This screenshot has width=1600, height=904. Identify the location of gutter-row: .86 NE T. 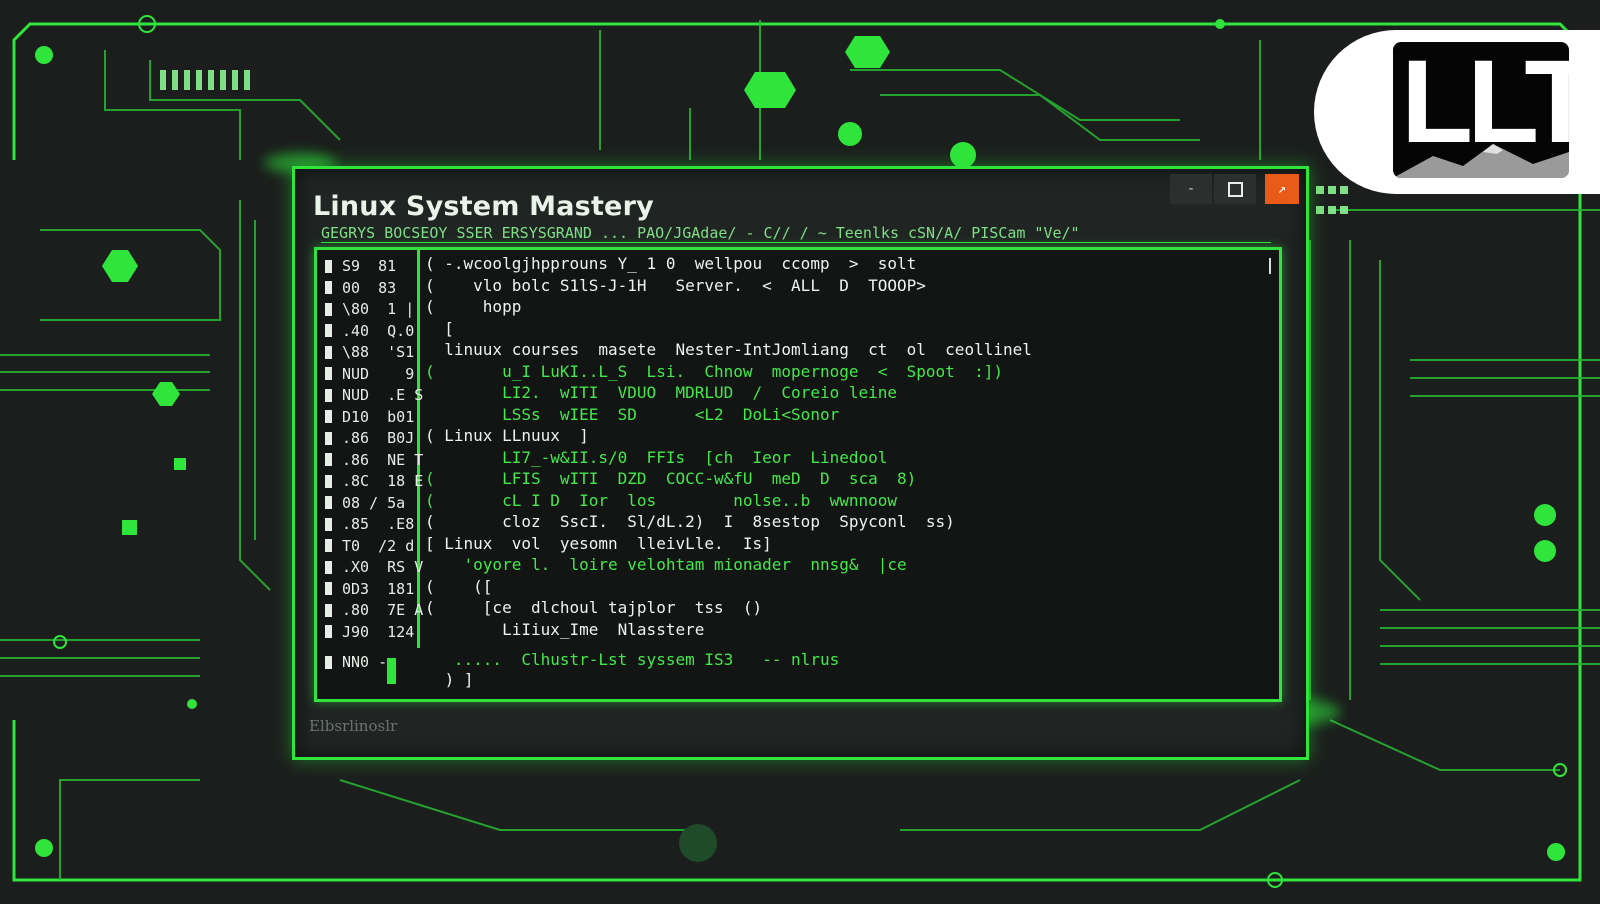
(374, 460).